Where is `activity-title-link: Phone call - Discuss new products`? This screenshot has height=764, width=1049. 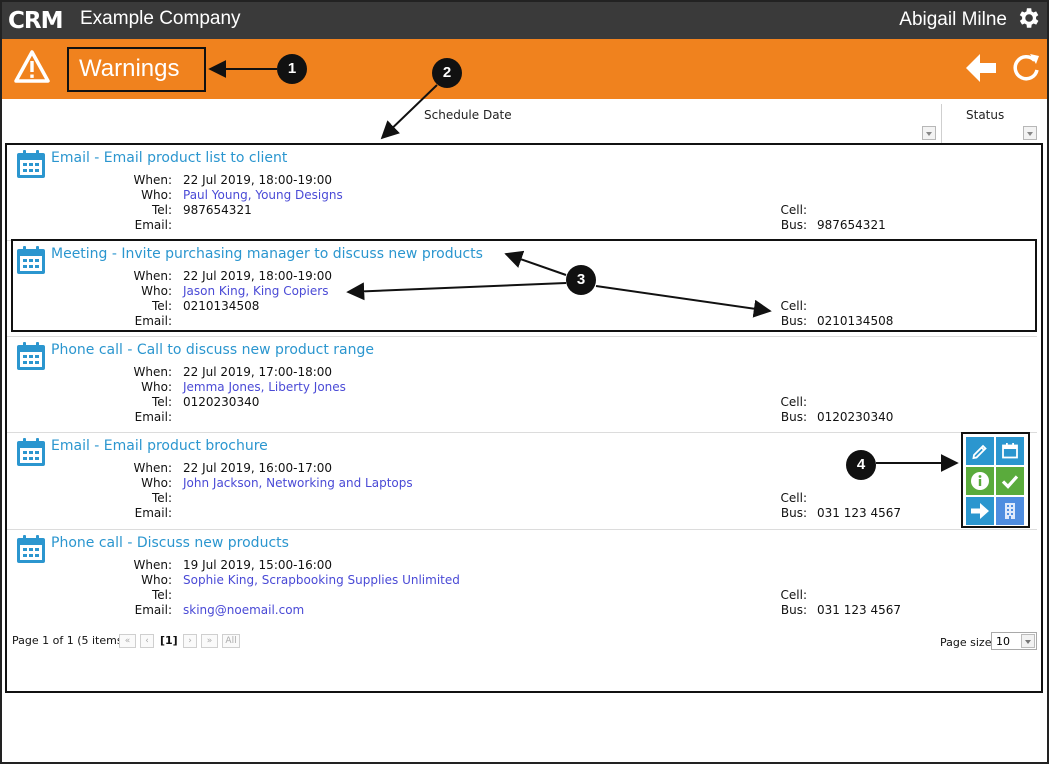 activity-title-link: Phone call - Discuss new products is located at coordinates (170, 543).